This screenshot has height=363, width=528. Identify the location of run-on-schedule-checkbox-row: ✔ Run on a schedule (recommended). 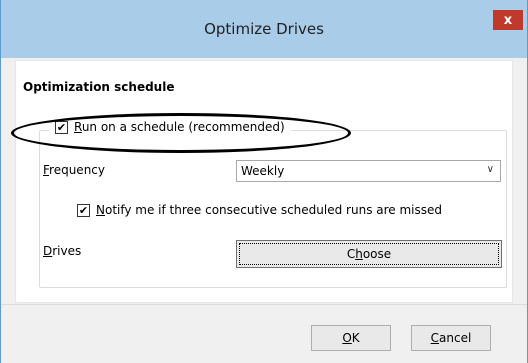
(170, 127).